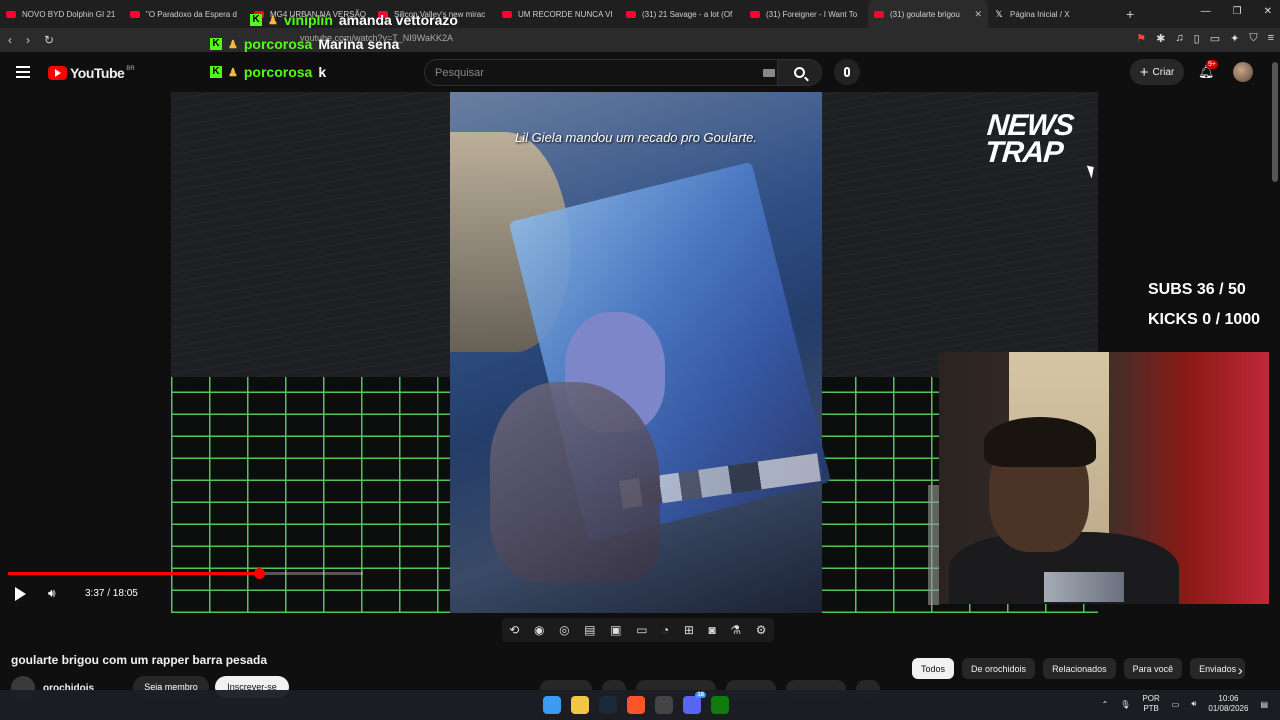  I want to click on extensions-area: ⚑ ✱ ♫ ▯ ▭ ✦ ⛉ ≡, so click(1205, 38).